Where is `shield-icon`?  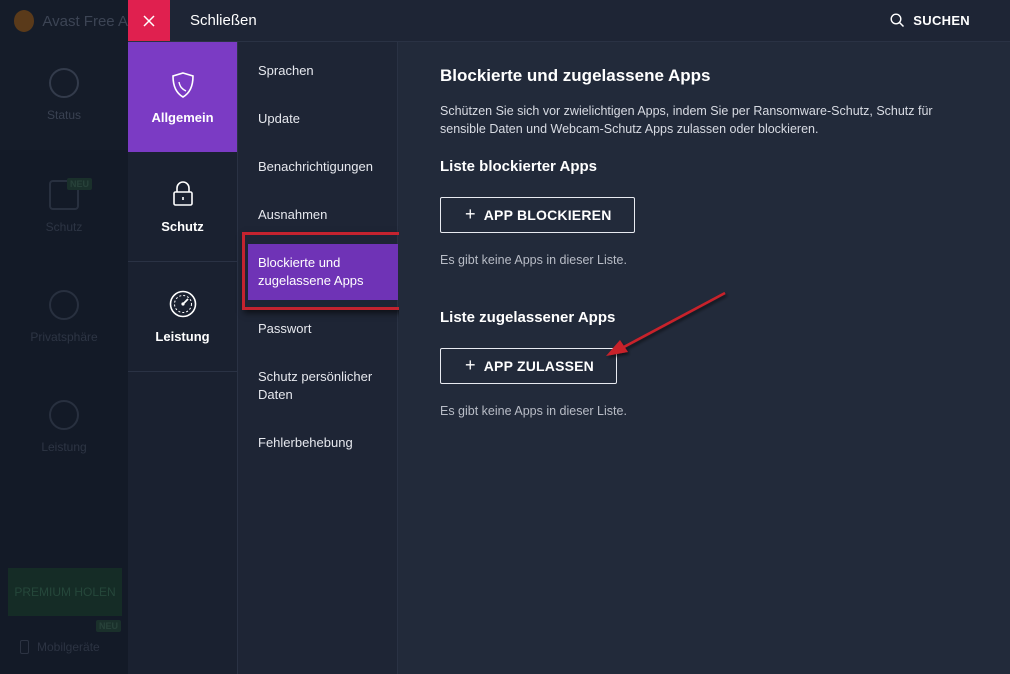 shield-icon is located at coordinates (183, 85).